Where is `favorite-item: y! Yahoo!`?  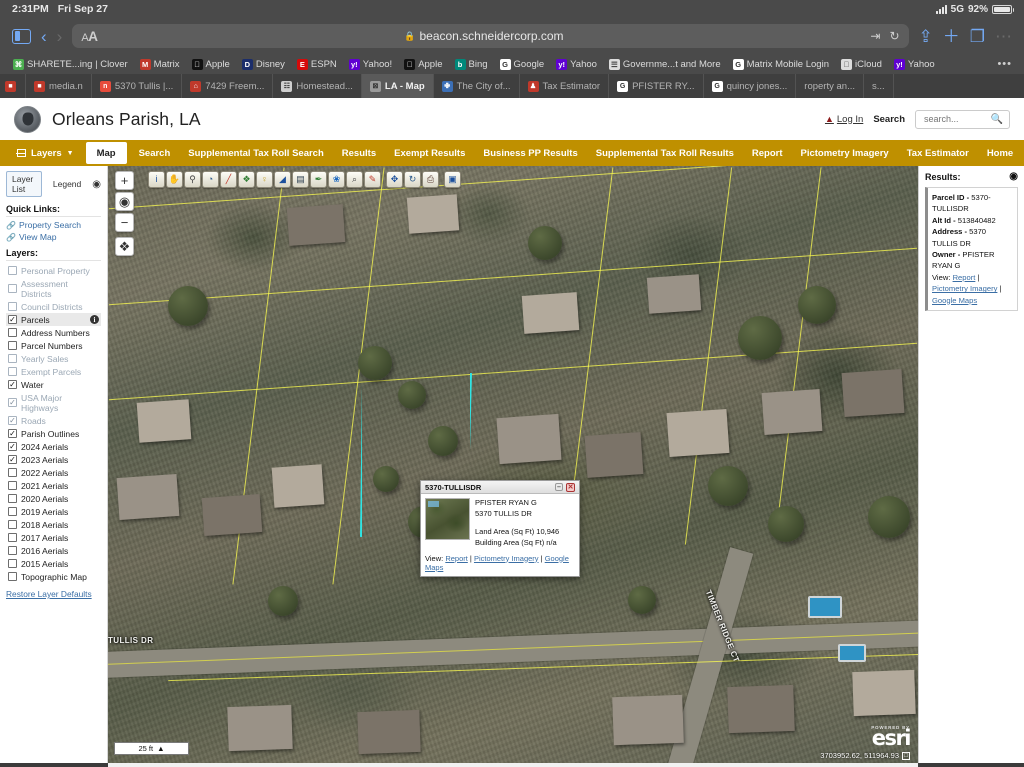 favorite-item: y! Yahoo! is located at coordinates (370, 64).